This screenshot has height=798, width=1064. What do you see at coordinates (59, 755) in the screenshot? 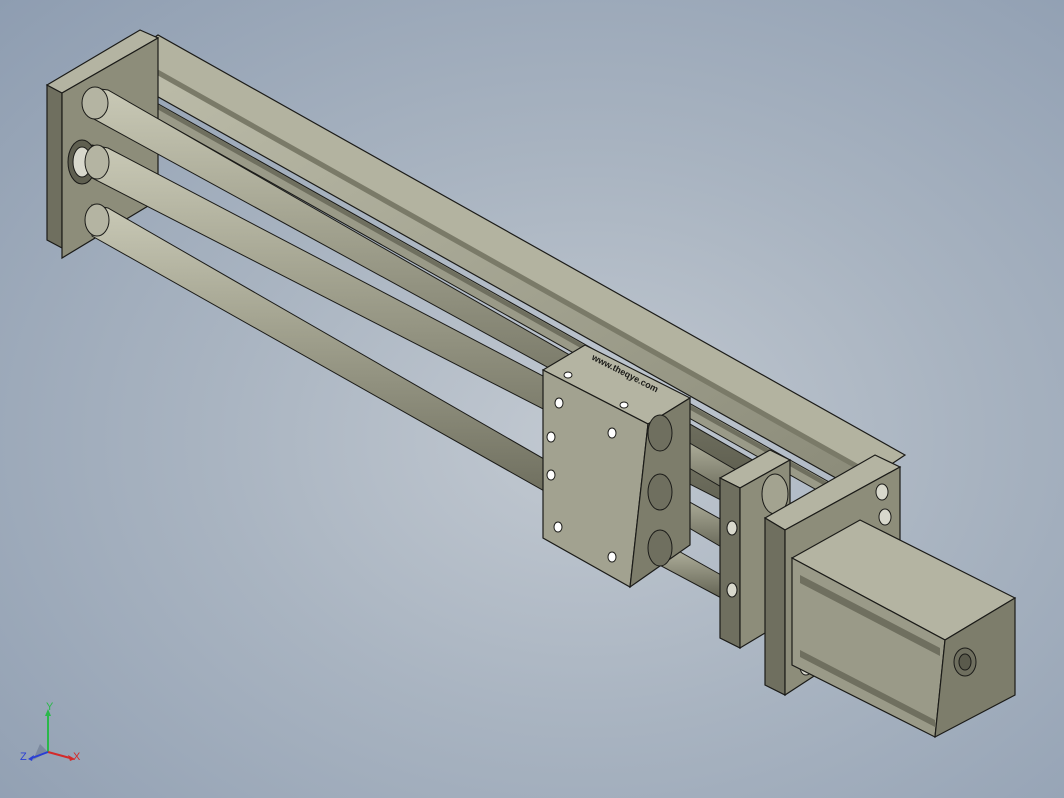
I see `x-axis` at bounding box center [59, 755].